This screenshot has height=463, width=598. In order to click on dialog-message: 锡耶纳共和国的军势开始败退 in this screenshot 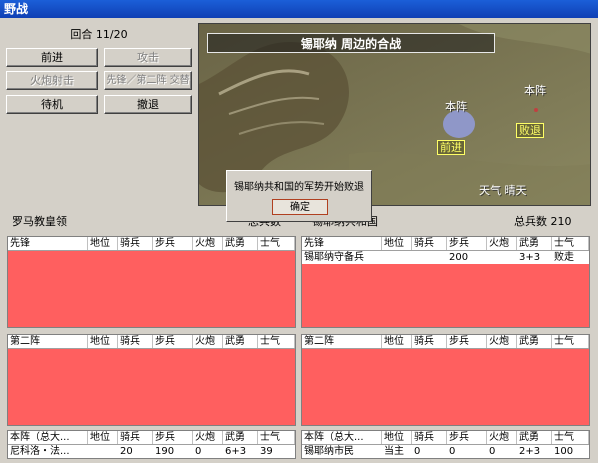, I will do `click(299, 187)`.